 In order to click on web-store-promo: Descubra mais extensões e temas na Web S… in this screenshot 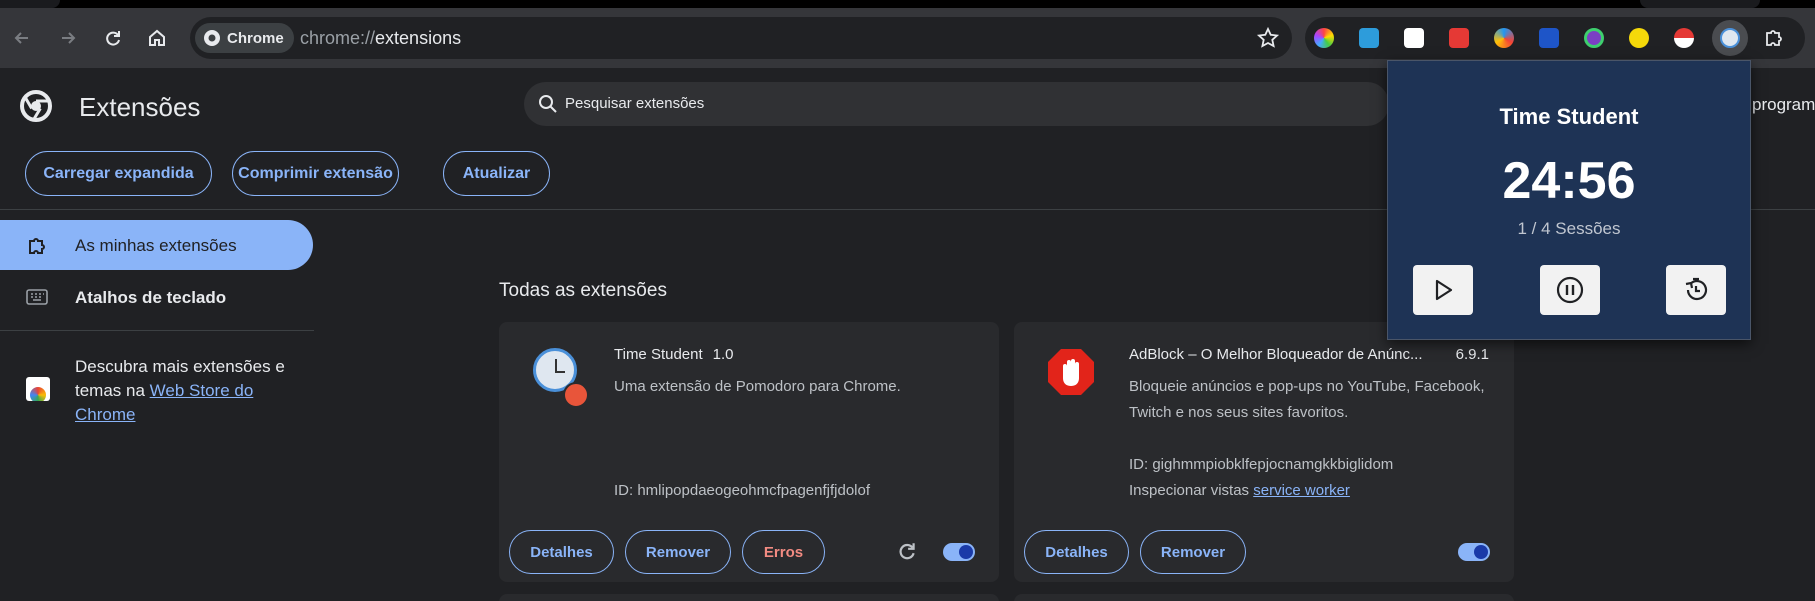, I will do `click(190, 391)`.